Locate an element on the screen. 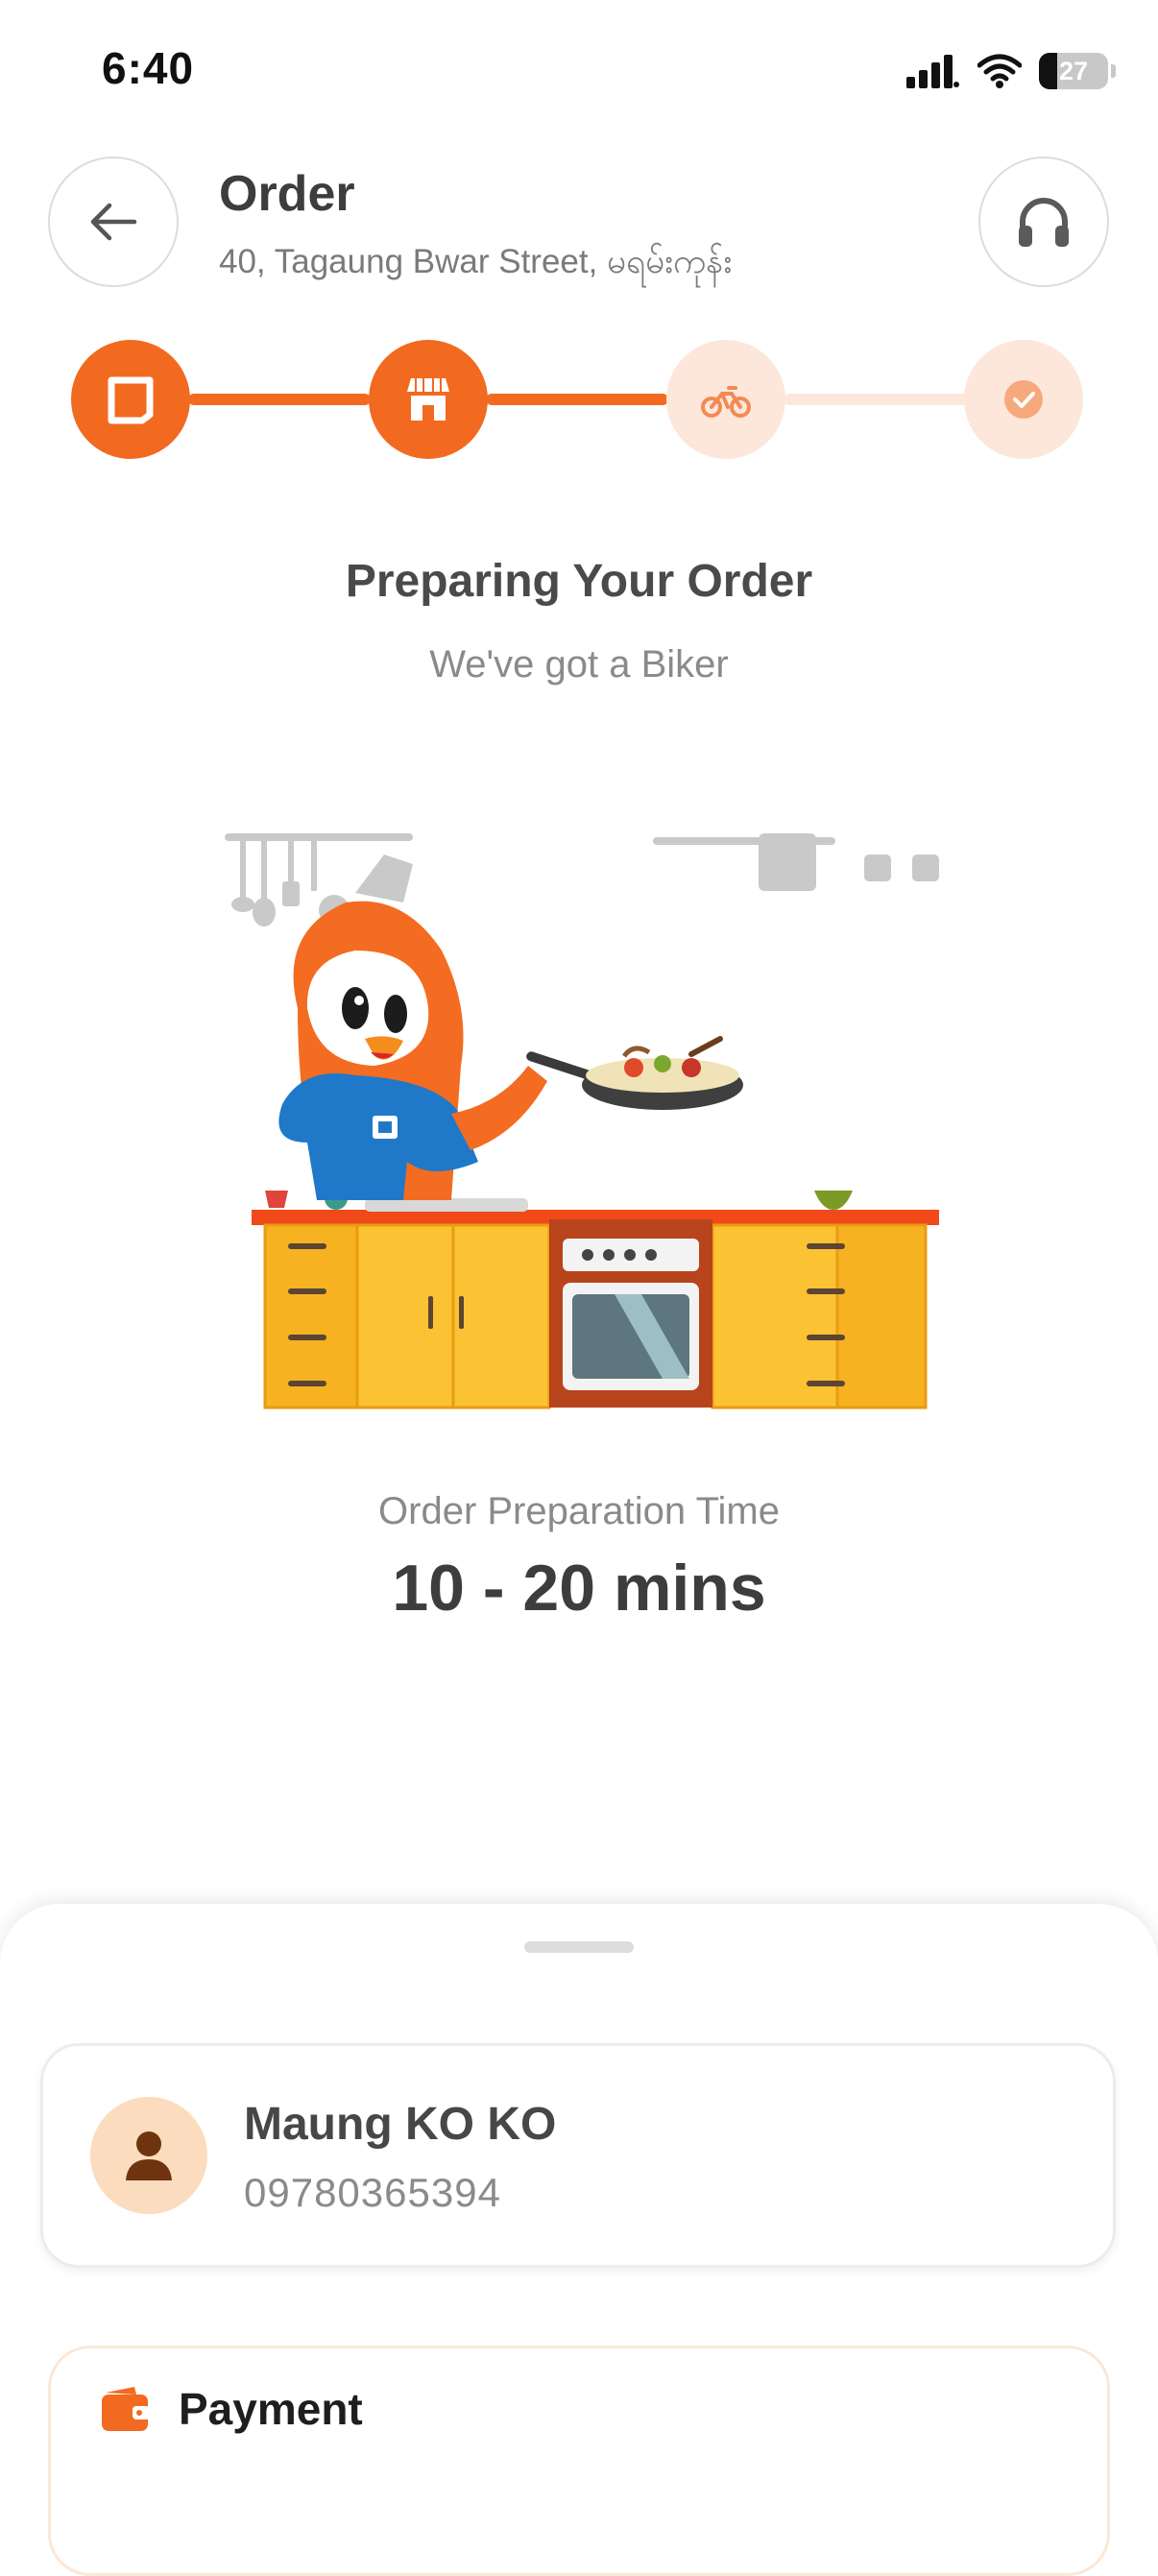 The width and height of the screenshot is (1158, 2576). support-button is located at coordinates (1043, 221).